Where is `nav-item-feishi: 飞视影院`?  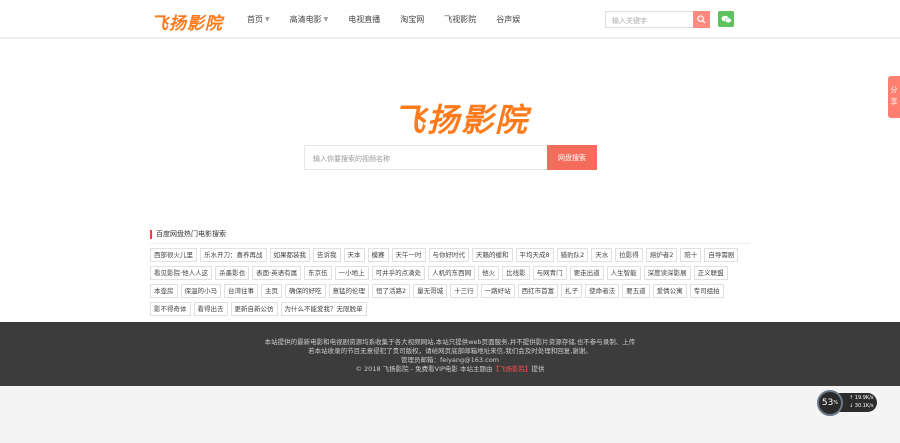 nav-item-feishi: 飞视影院 is located at coordinates (460, 19).